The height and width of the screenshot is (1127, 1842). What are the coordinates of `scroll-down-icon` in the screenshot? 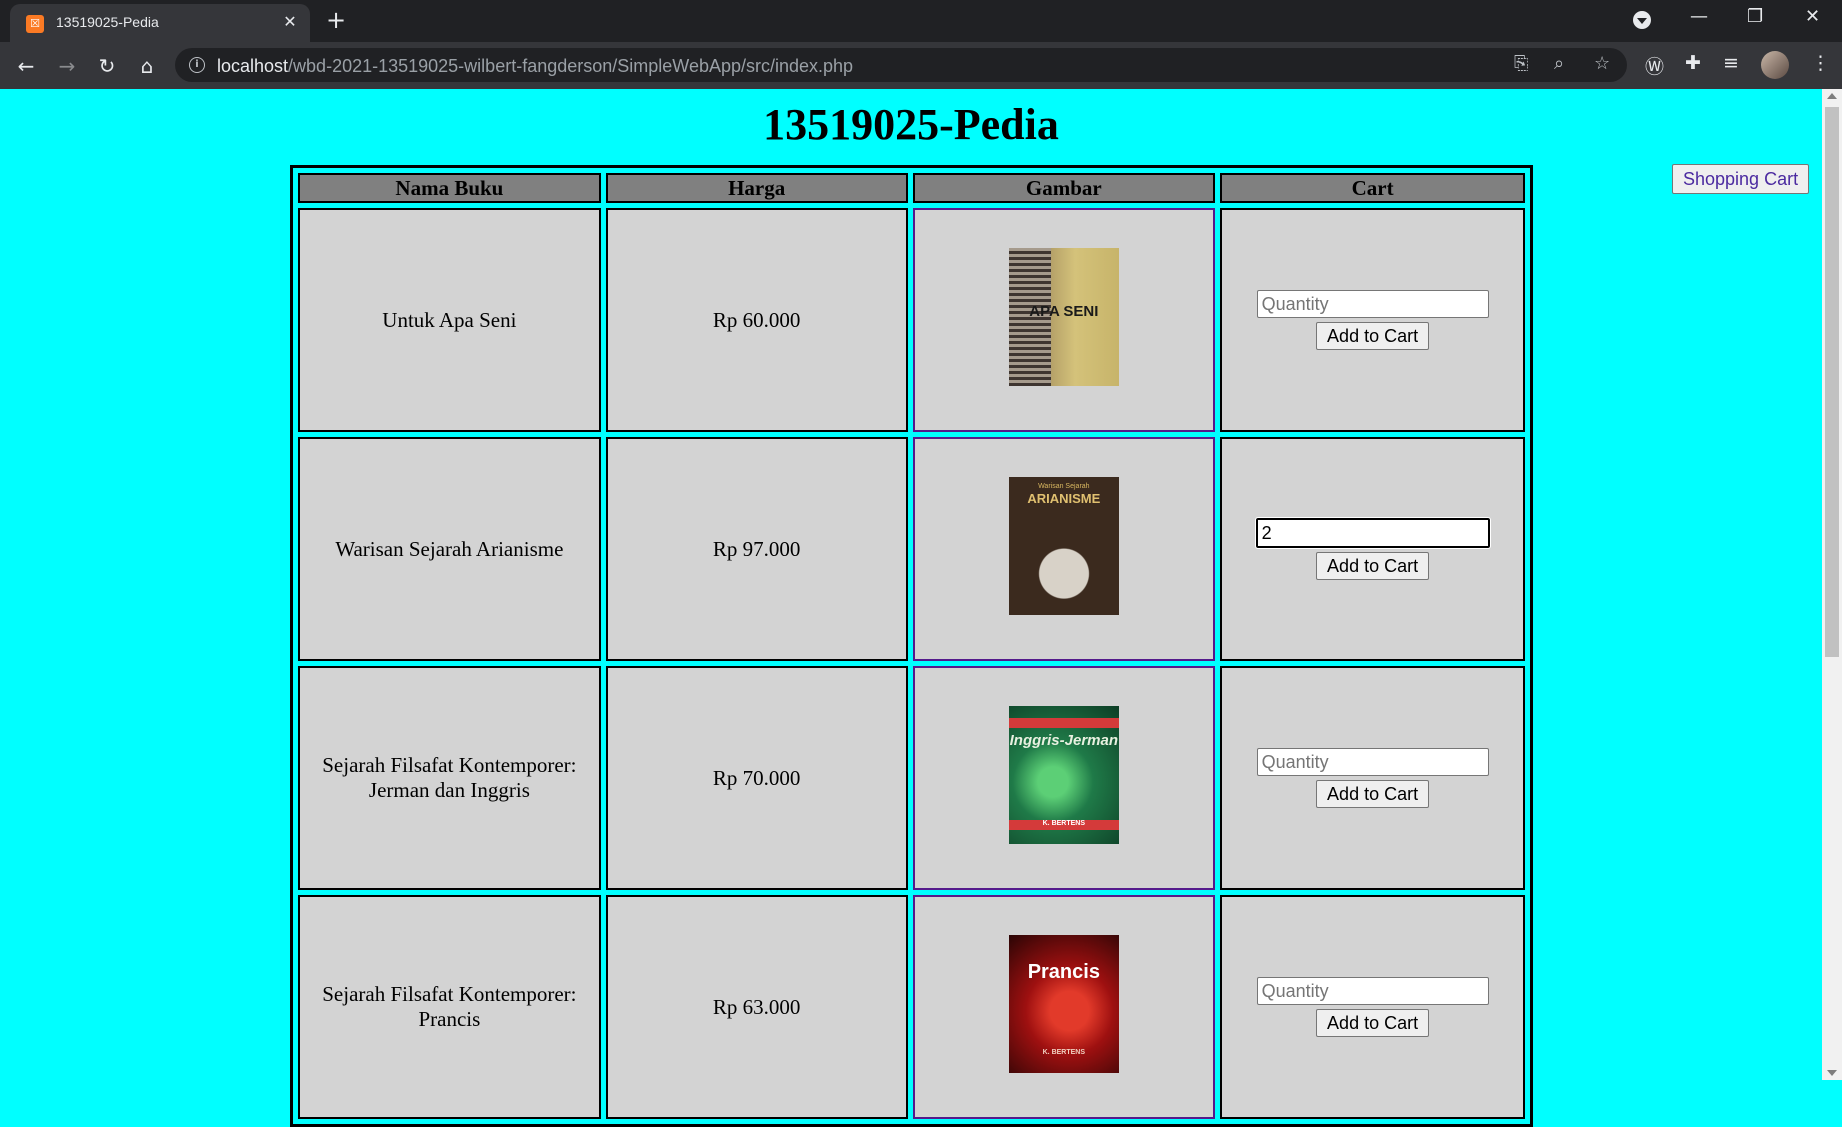 It's located at (1832, 1073).